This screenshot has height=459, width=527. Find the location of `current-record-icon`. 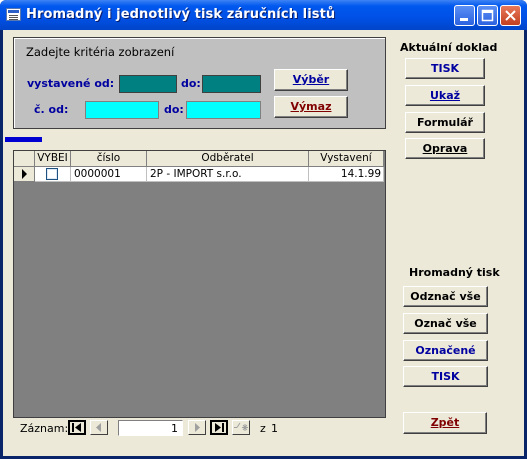

current-record-icon is located at coordinates (24, 174).